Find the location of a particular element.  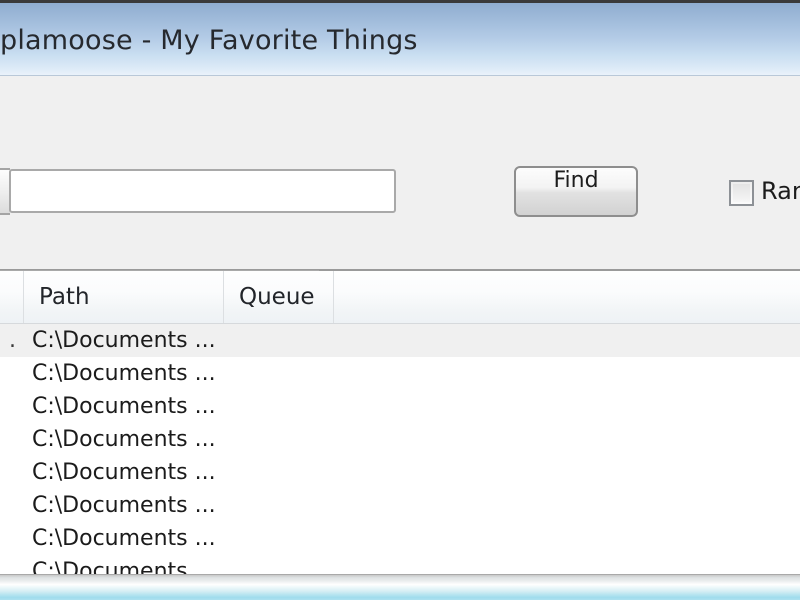

column-header-path: Path is located at coordinates (124, 297).